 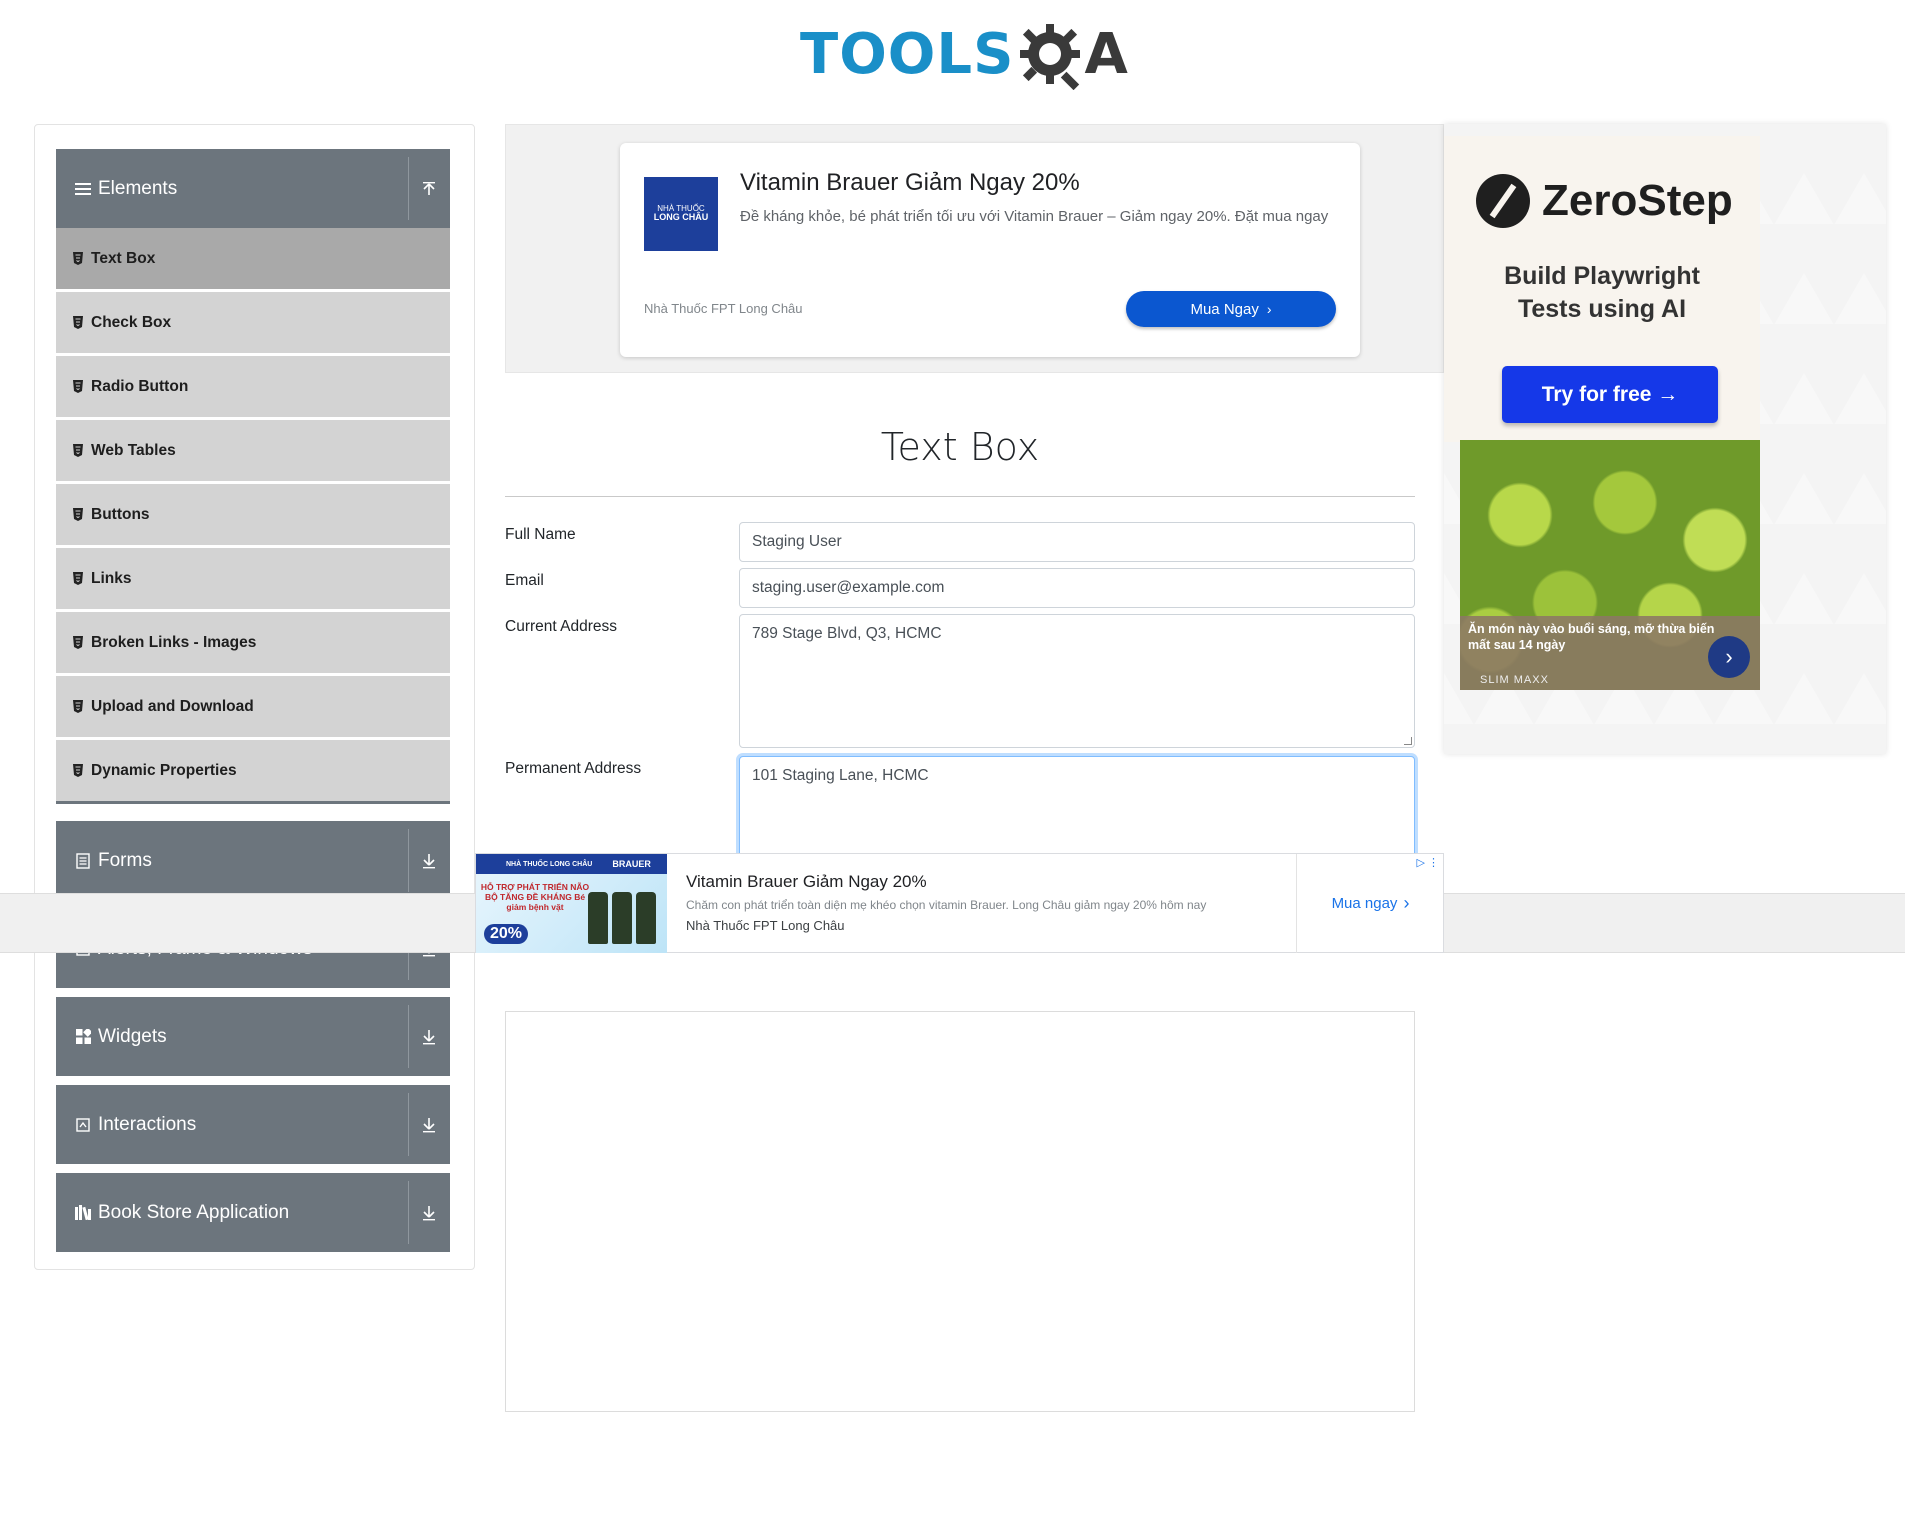 What do you see at coordinates (765, 925) in the screenshot?
I see `bottom-ad-source: Nhà Thuốc FPT Long Châu` at bounding box center [765, 925].